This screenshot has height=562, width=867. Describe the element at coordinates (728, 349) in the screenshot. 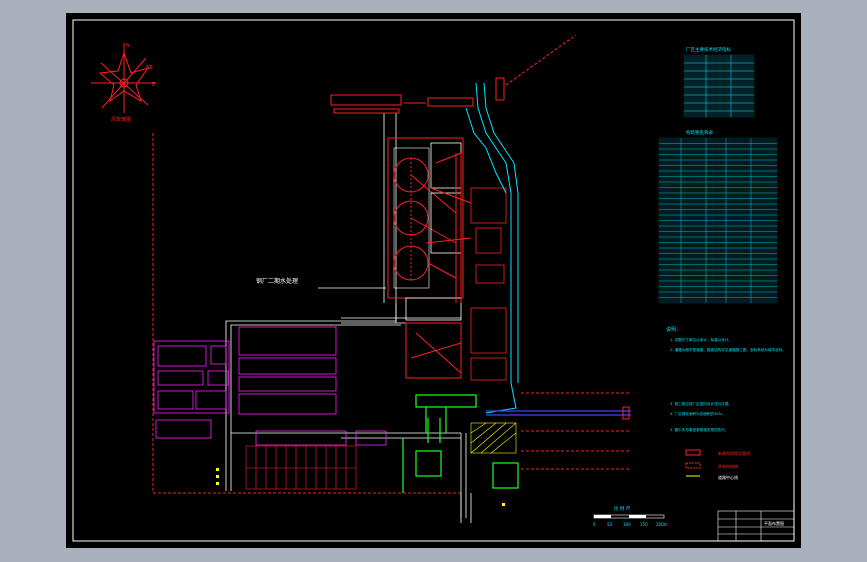

I see `note-line-2: 2. 道路为城市型道路，路面结构详见道路施工图，坐标系统为城市坐标。` at that location.